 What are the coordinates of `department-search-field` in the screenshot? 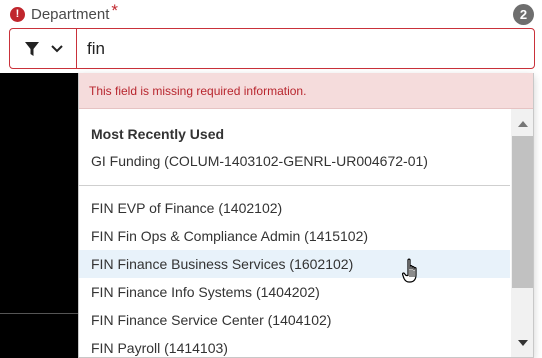 It's located at (272, 48).